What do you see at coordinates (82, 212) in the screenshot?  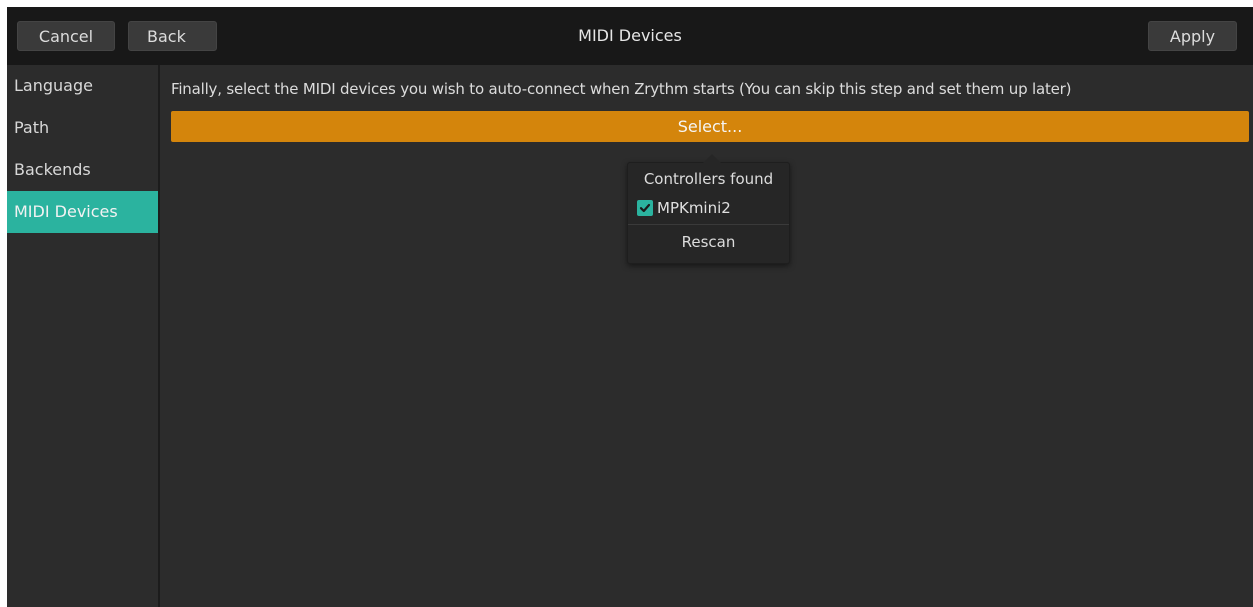 I see `sidebar-item-midi-devices: MIDI Devices` at bounding box center [82, 212].